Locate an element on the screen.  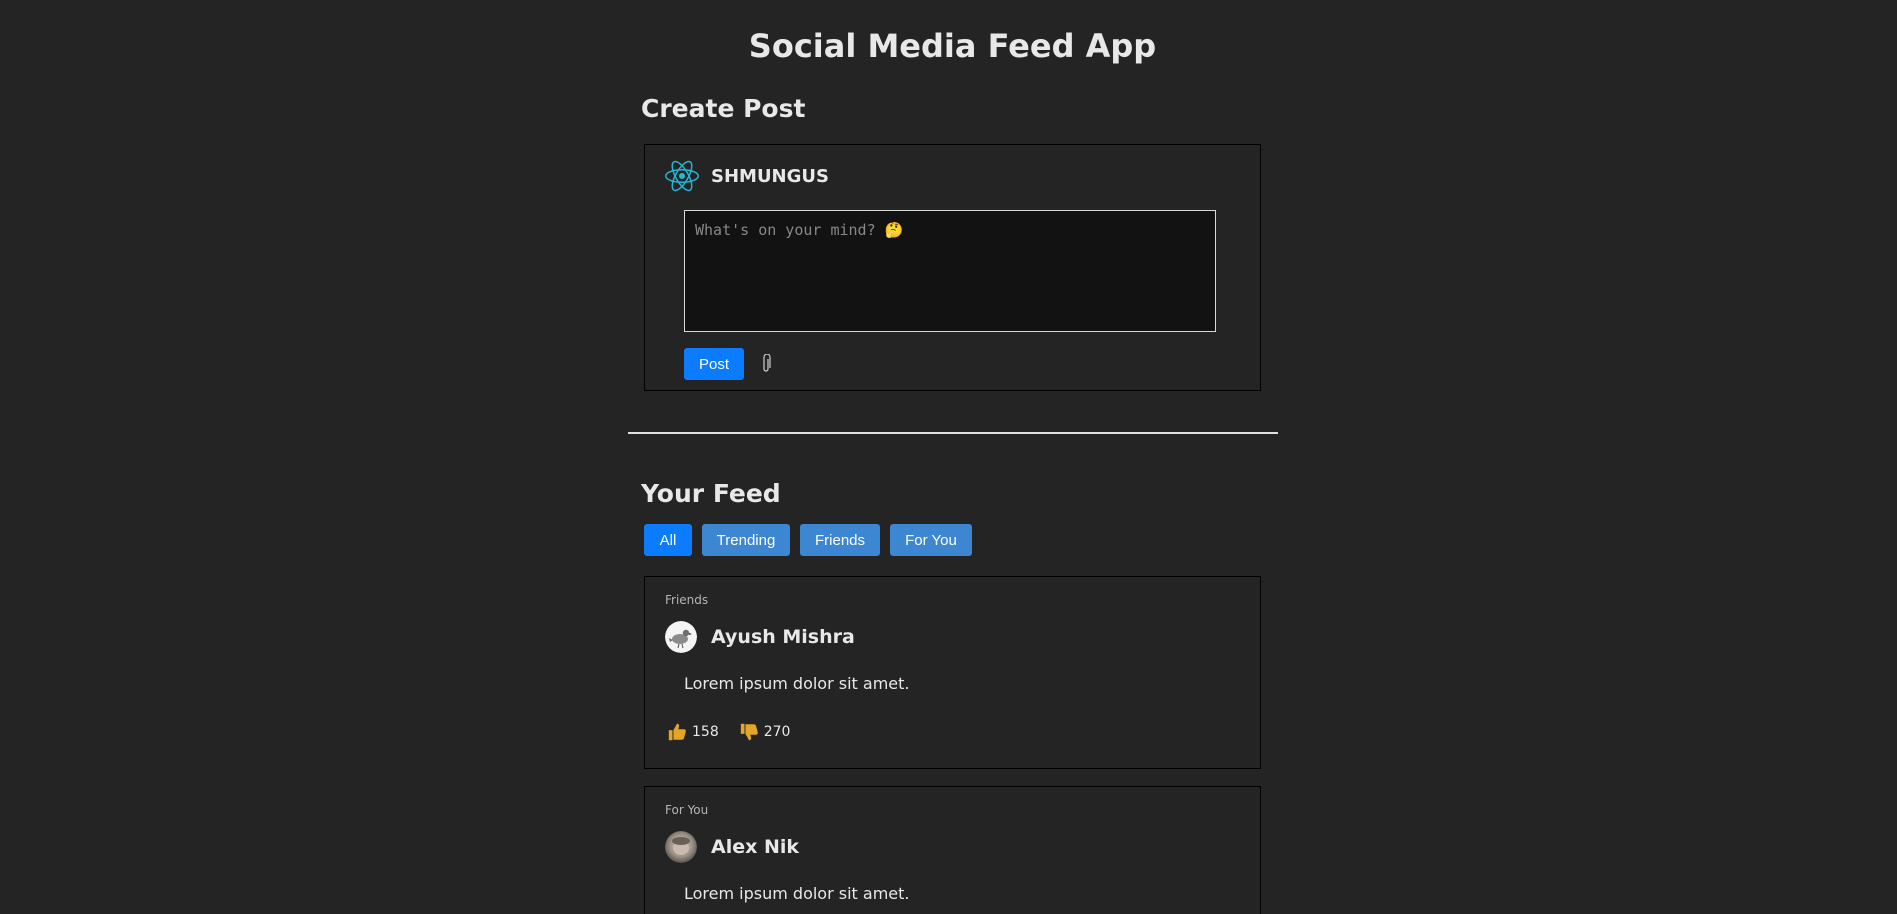
feed-filters: All Trending Friends For You is located at coordinates (808, 540).